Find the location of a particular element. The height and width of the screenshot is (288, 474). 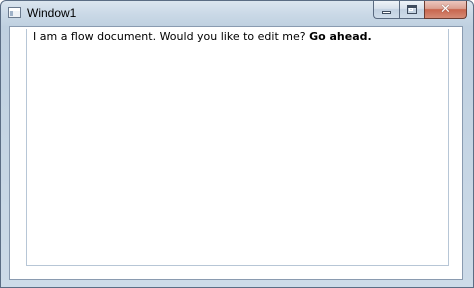

maximize-button is located at coordinates (411, 10).